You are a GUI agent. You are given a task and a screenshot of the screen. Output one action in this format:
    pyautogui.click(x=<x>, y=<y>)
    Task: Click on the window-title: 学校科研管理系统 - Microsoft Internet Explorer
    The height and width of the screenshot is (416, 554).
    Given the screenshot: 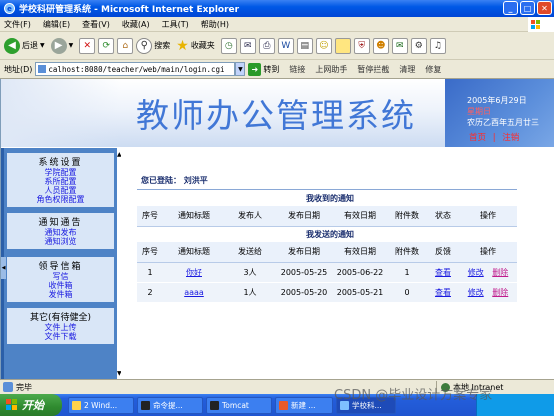 What is the action you would take?
    pyautogui.click(x=129, y=10)
    